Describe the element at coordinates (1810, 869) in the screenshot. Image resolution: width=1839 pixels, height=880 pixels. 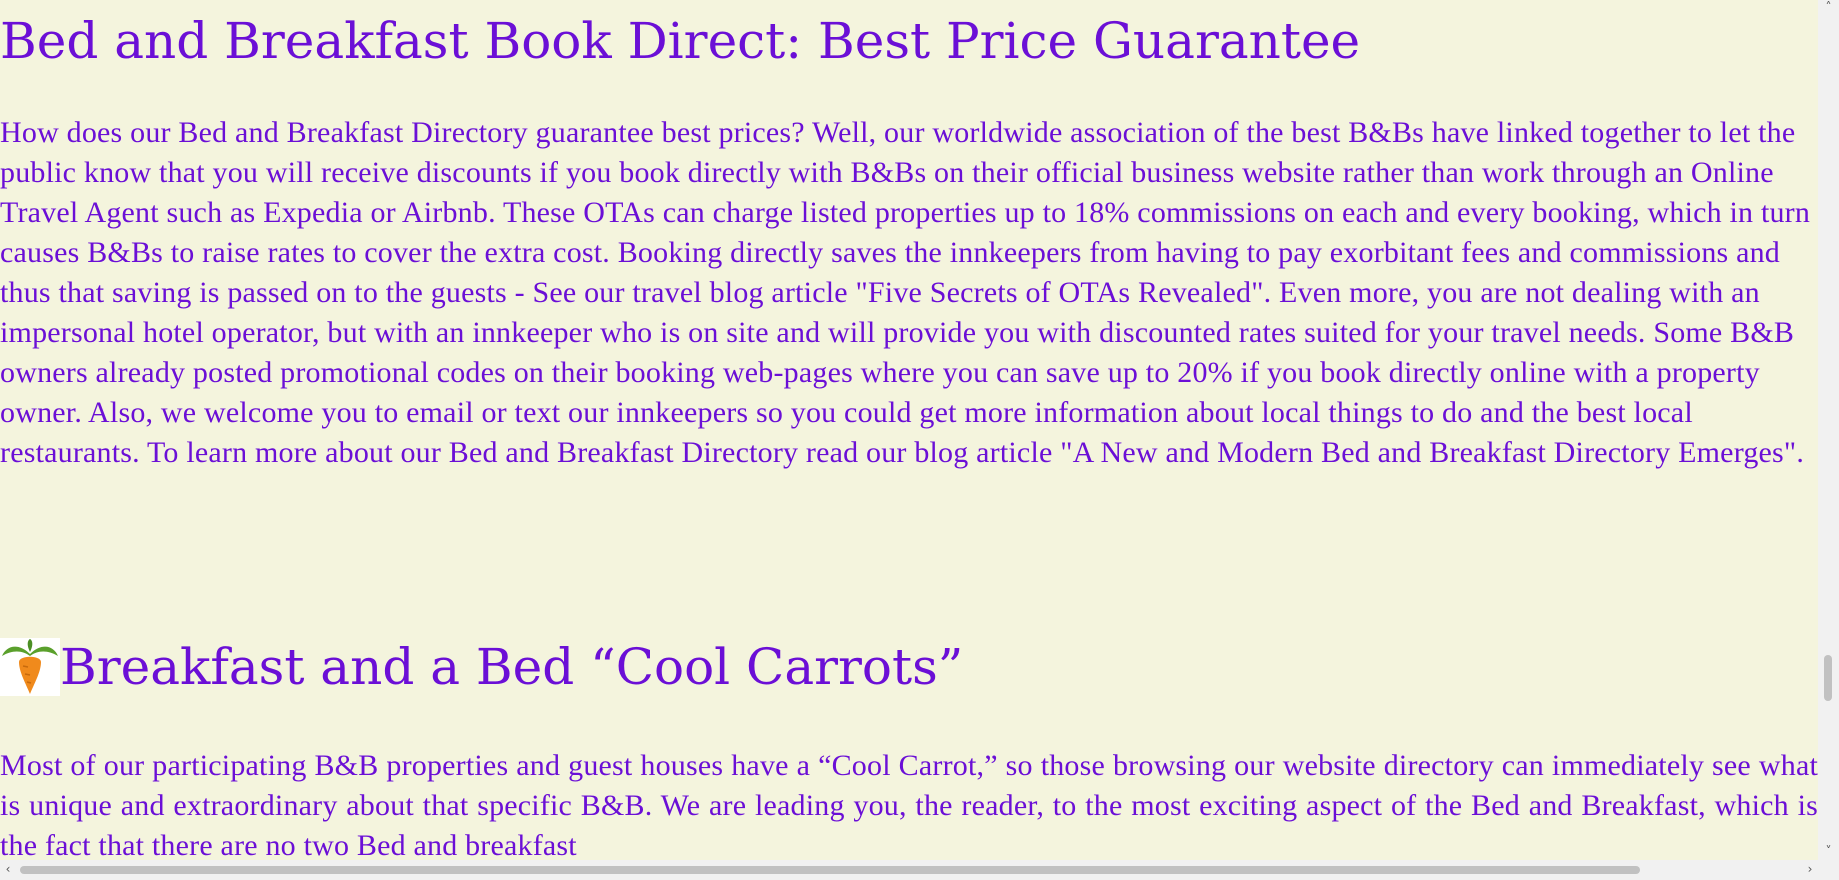
I see `scroll-right-icon: ›` at that location.